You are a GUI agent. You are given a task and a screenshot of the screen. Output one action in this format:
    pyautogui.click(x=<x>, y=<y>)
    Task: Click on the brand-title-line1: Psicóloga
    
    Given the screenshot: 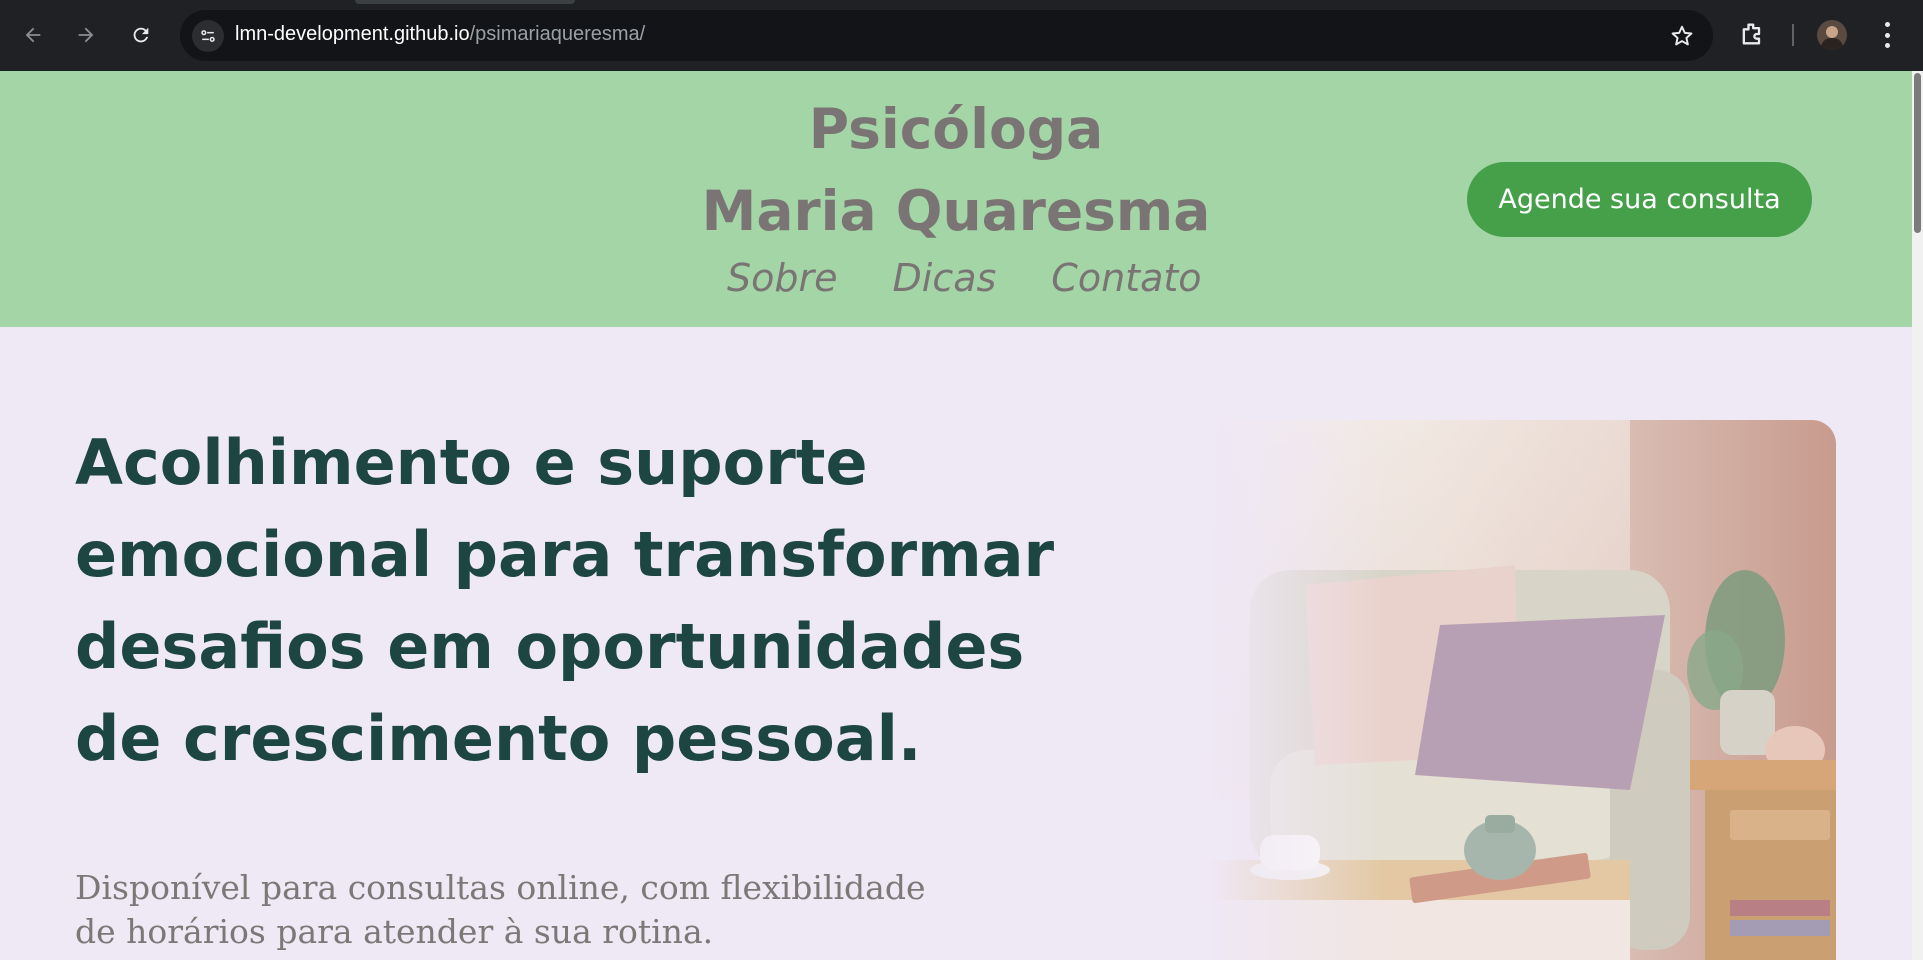 What is the action you would take?
    pyautogui.click(x=956, y=129)
    